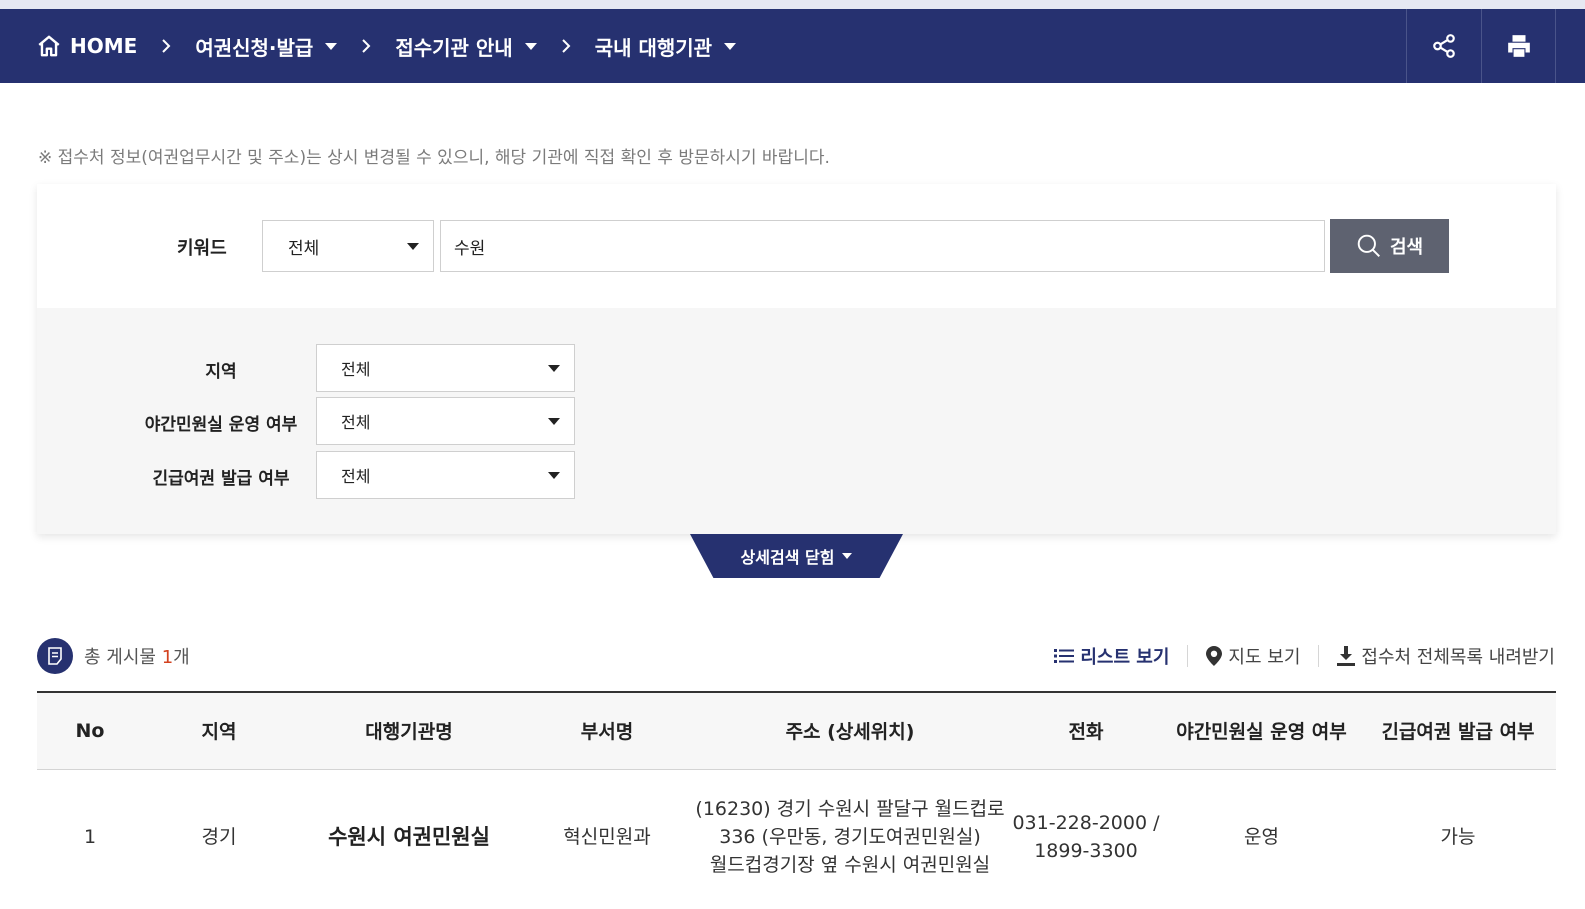  Describe the element at coordinates (850, 865) in the screenshot. I see `address-line: 월드컵경기장 옆 수원시 여권민원실` at that location.